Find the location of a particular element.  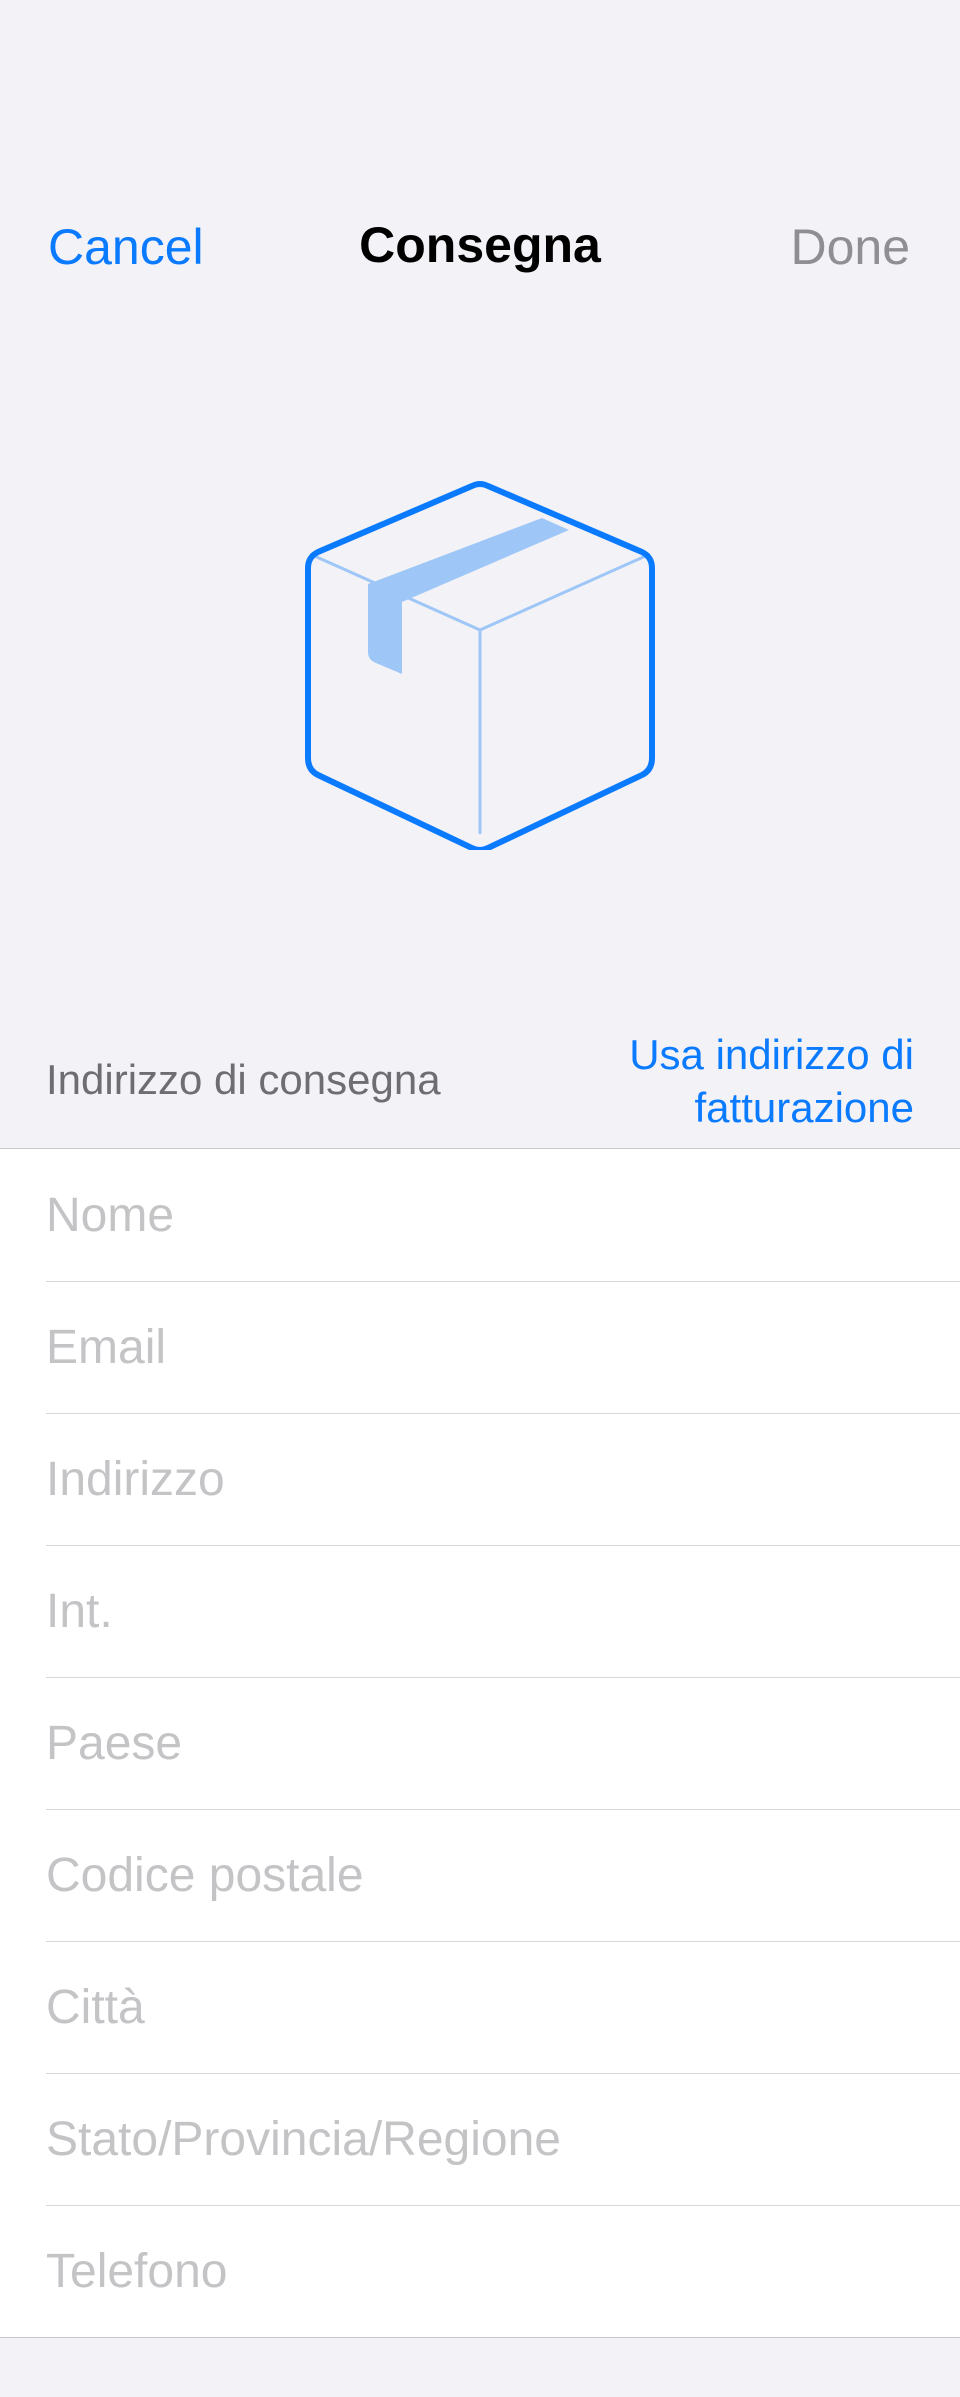

apartment-field is located at coordinates (486, 1611).